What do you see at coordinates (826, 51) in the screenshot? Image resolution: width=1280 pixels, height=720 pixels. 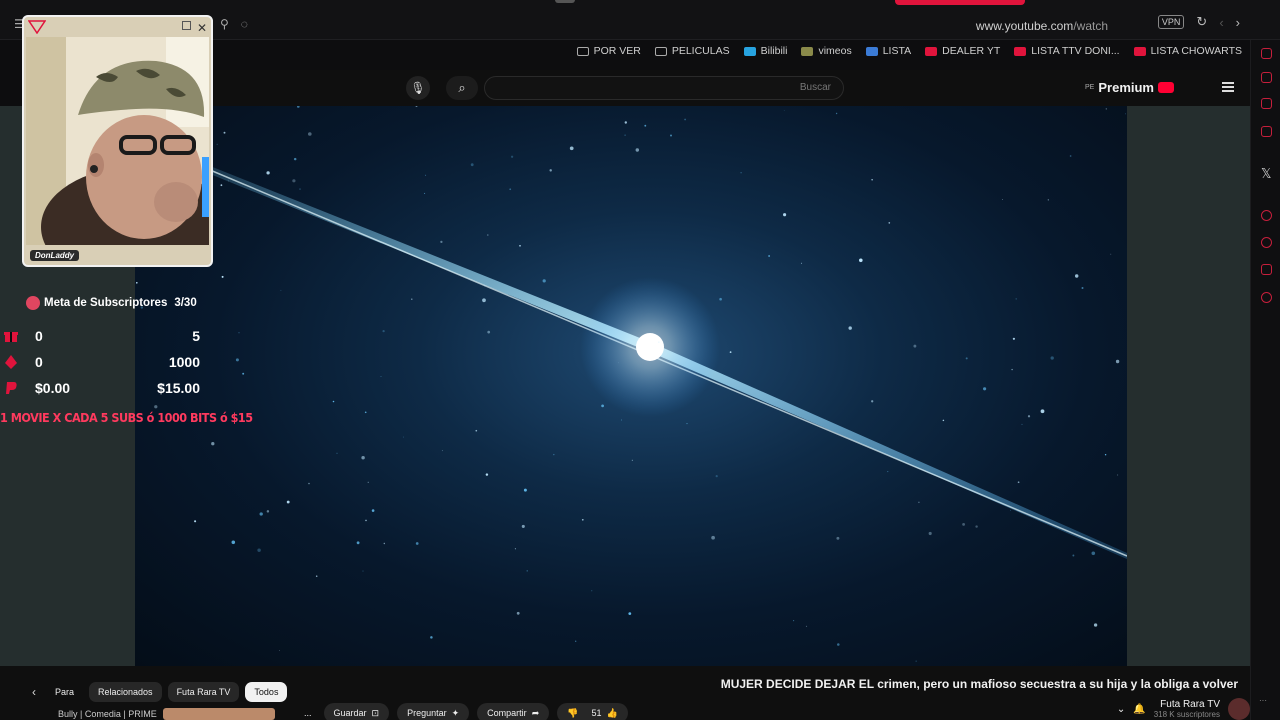 I see `bookmark-vimeos: vimeos` at bounding box center [826, 51].